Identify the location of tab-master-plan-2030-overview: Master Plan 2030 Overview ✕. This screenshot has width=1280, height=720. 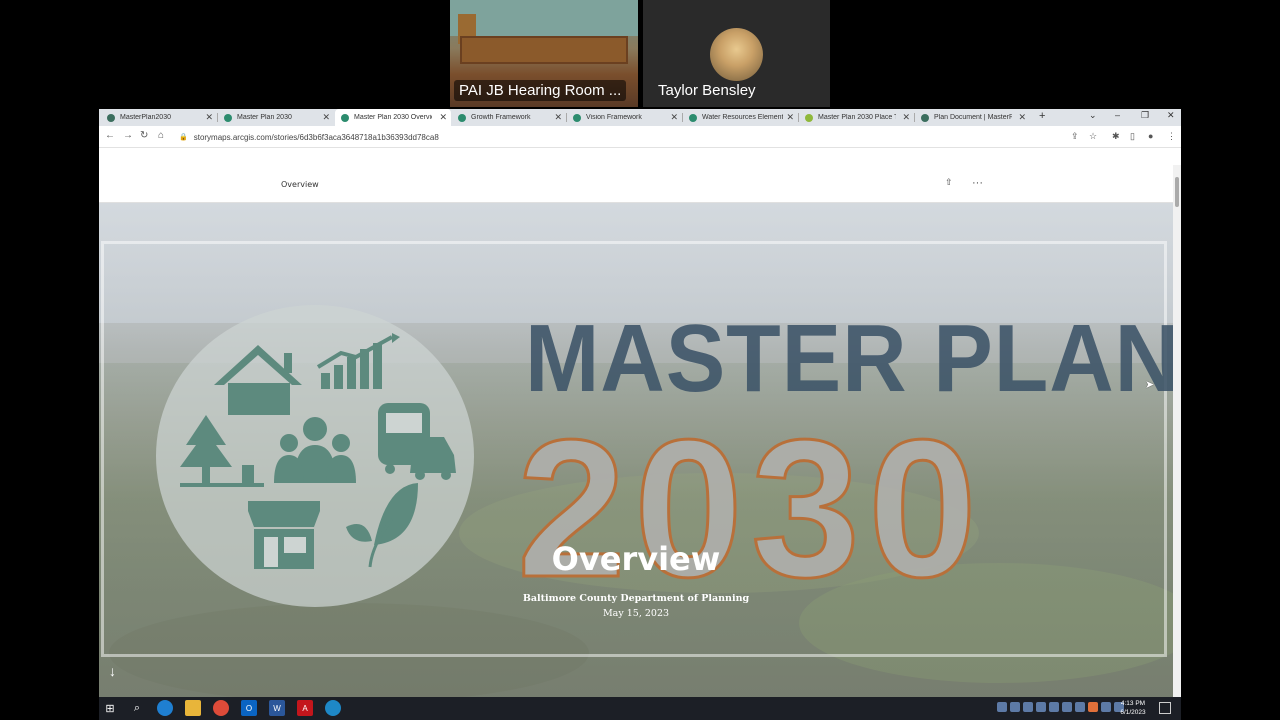
(393, 117).